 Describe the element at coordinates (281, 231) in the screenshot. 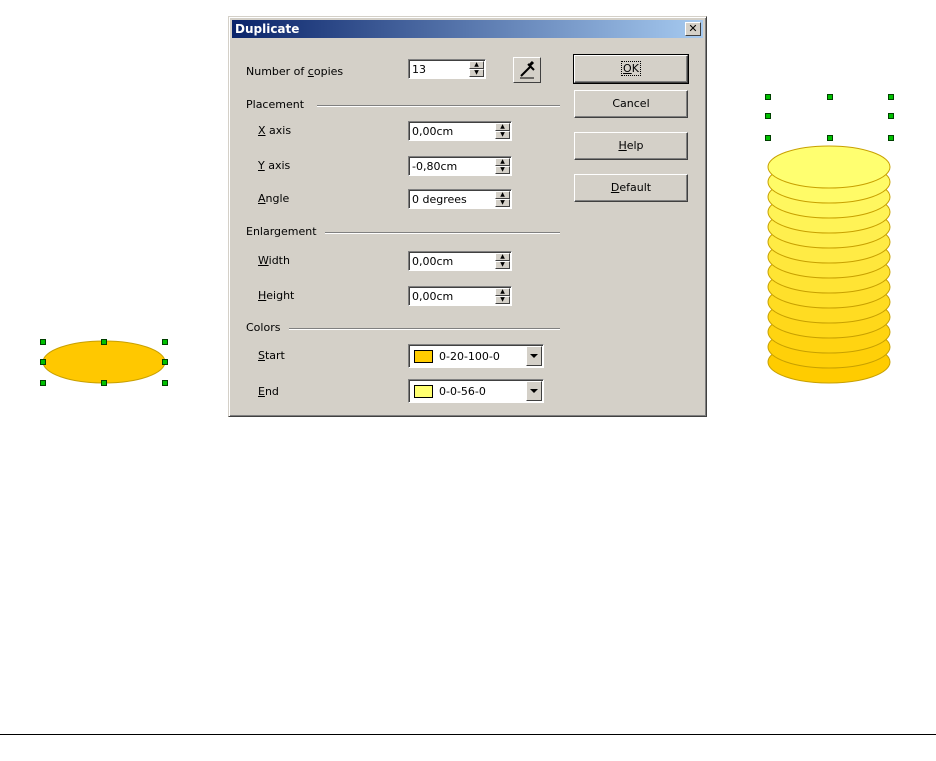

I see `enlargement-group-label: Enlargement` at that location.